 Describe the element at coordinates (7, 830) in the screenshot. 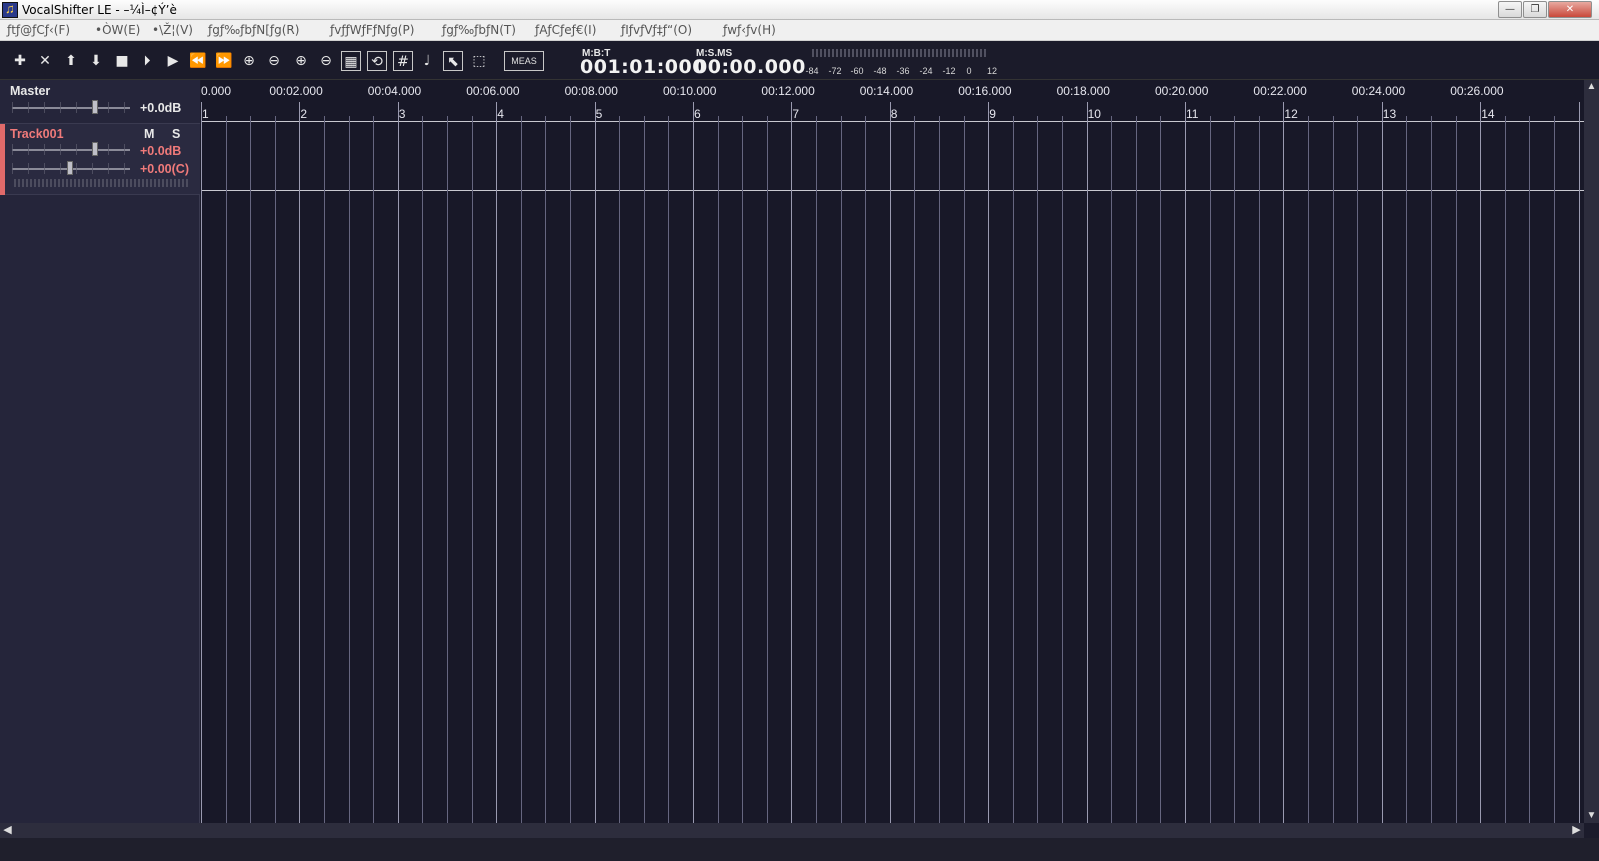

I see `scroll-left-button: ◀` at that location.